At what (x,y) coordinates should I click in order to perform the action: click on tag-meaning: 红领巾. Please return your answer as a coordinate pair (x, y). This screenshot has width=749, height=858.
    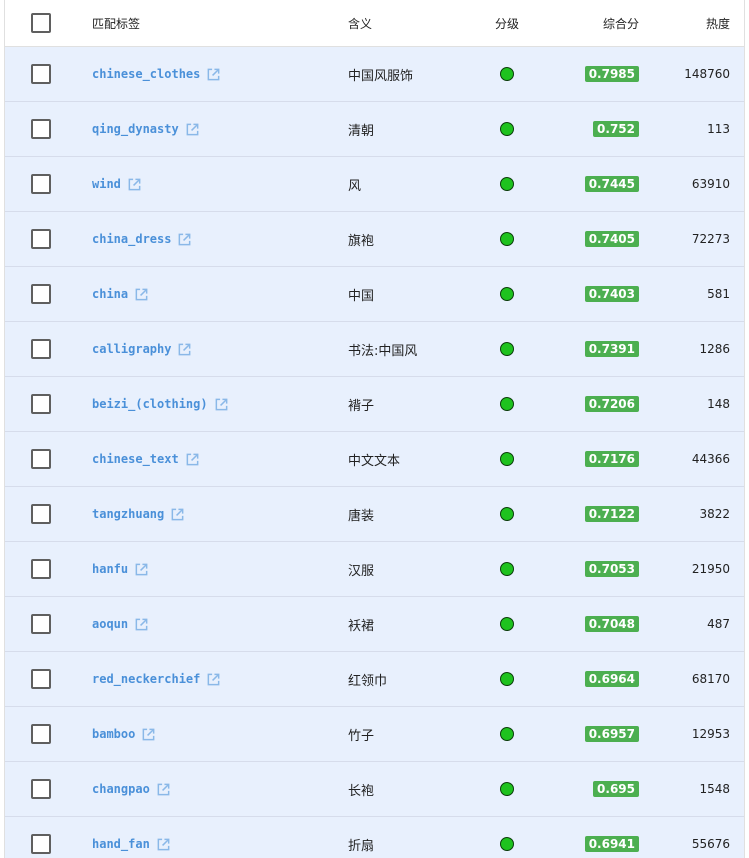
    Looking at the image, I should click on (368, 681).